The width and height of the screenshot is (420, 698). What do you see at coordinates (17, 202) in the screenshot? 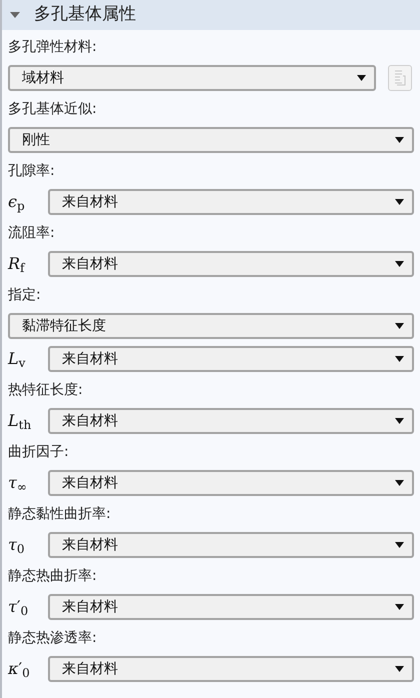
I see `symbol-label: ϵ$_{p}$` at bounding box center [17, 202].